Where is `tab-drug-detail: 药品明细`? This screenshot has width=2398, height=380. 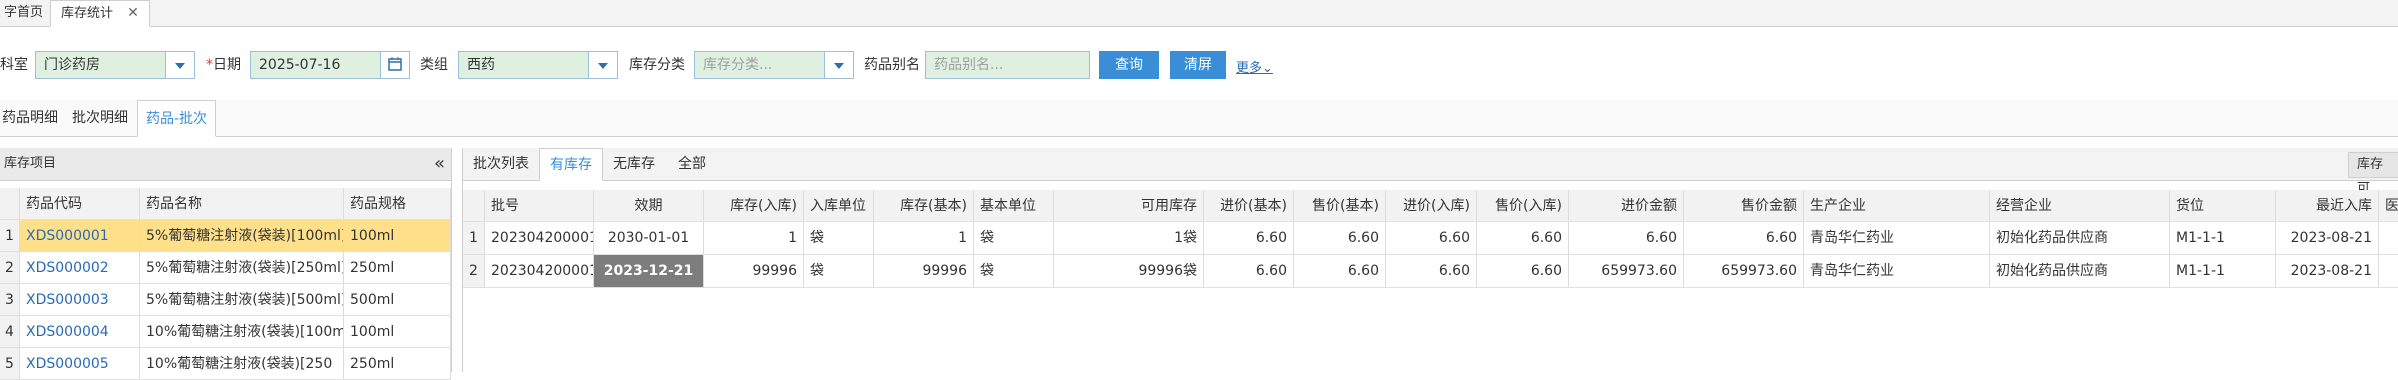
tab-drug-detail: 药品明细 is located at coordinates (33, 118).